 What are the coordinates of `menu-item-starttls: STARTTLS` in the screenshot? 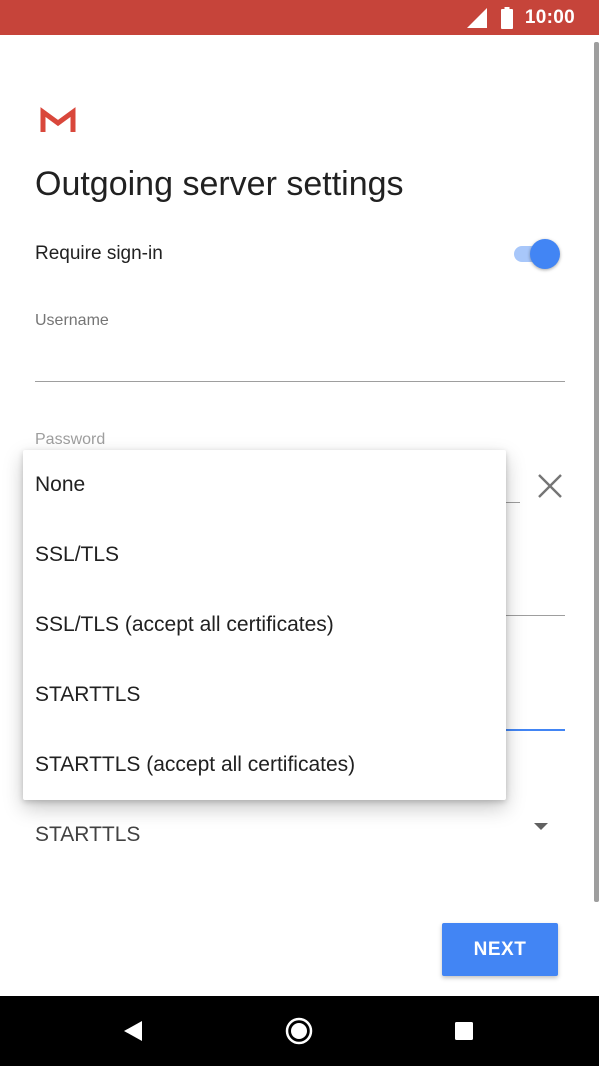 It's located at (264, 695).